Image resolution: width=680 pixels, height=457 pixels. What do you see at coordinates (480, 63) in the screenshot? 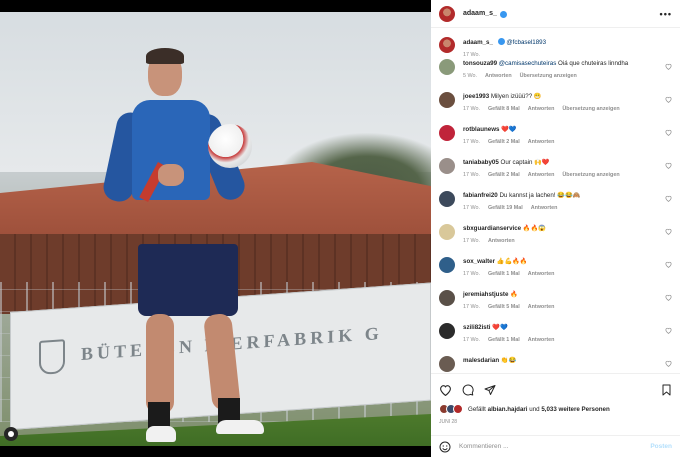
I see `commenter-username: tonsouza99` at bounding box center [480, 63].